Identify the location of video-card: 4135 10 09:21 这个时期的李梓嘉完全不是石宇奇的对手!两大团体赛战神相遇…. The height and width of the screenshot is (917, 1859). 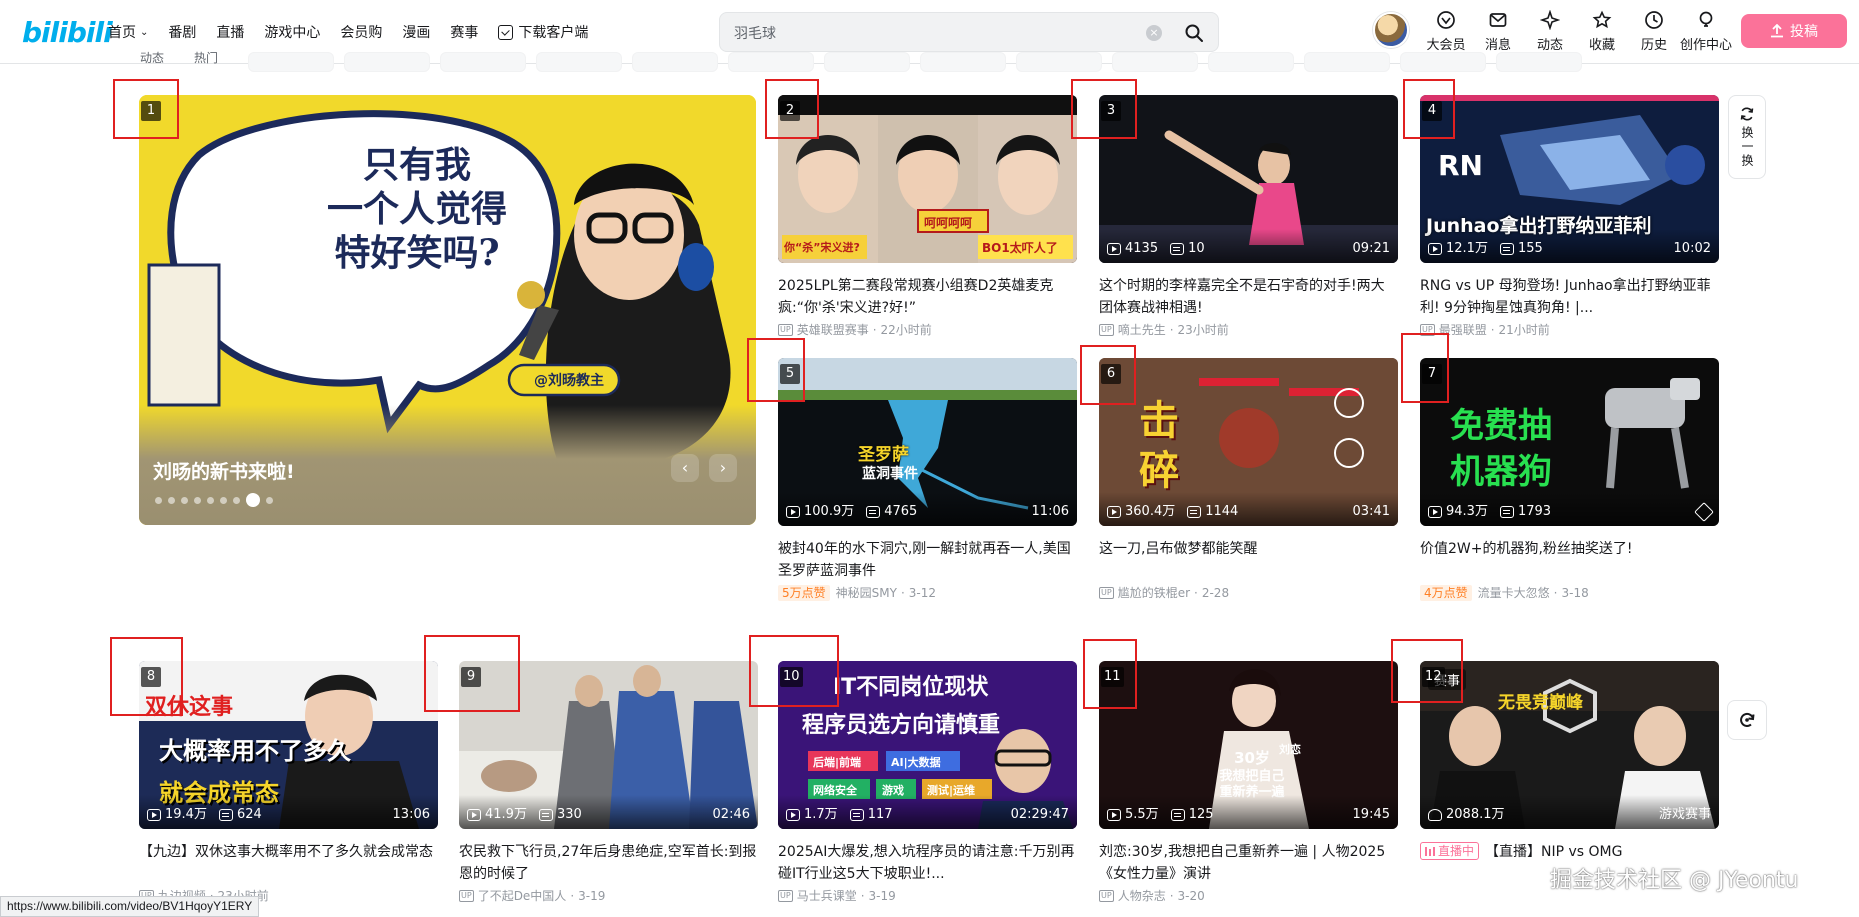
(1248, 216).